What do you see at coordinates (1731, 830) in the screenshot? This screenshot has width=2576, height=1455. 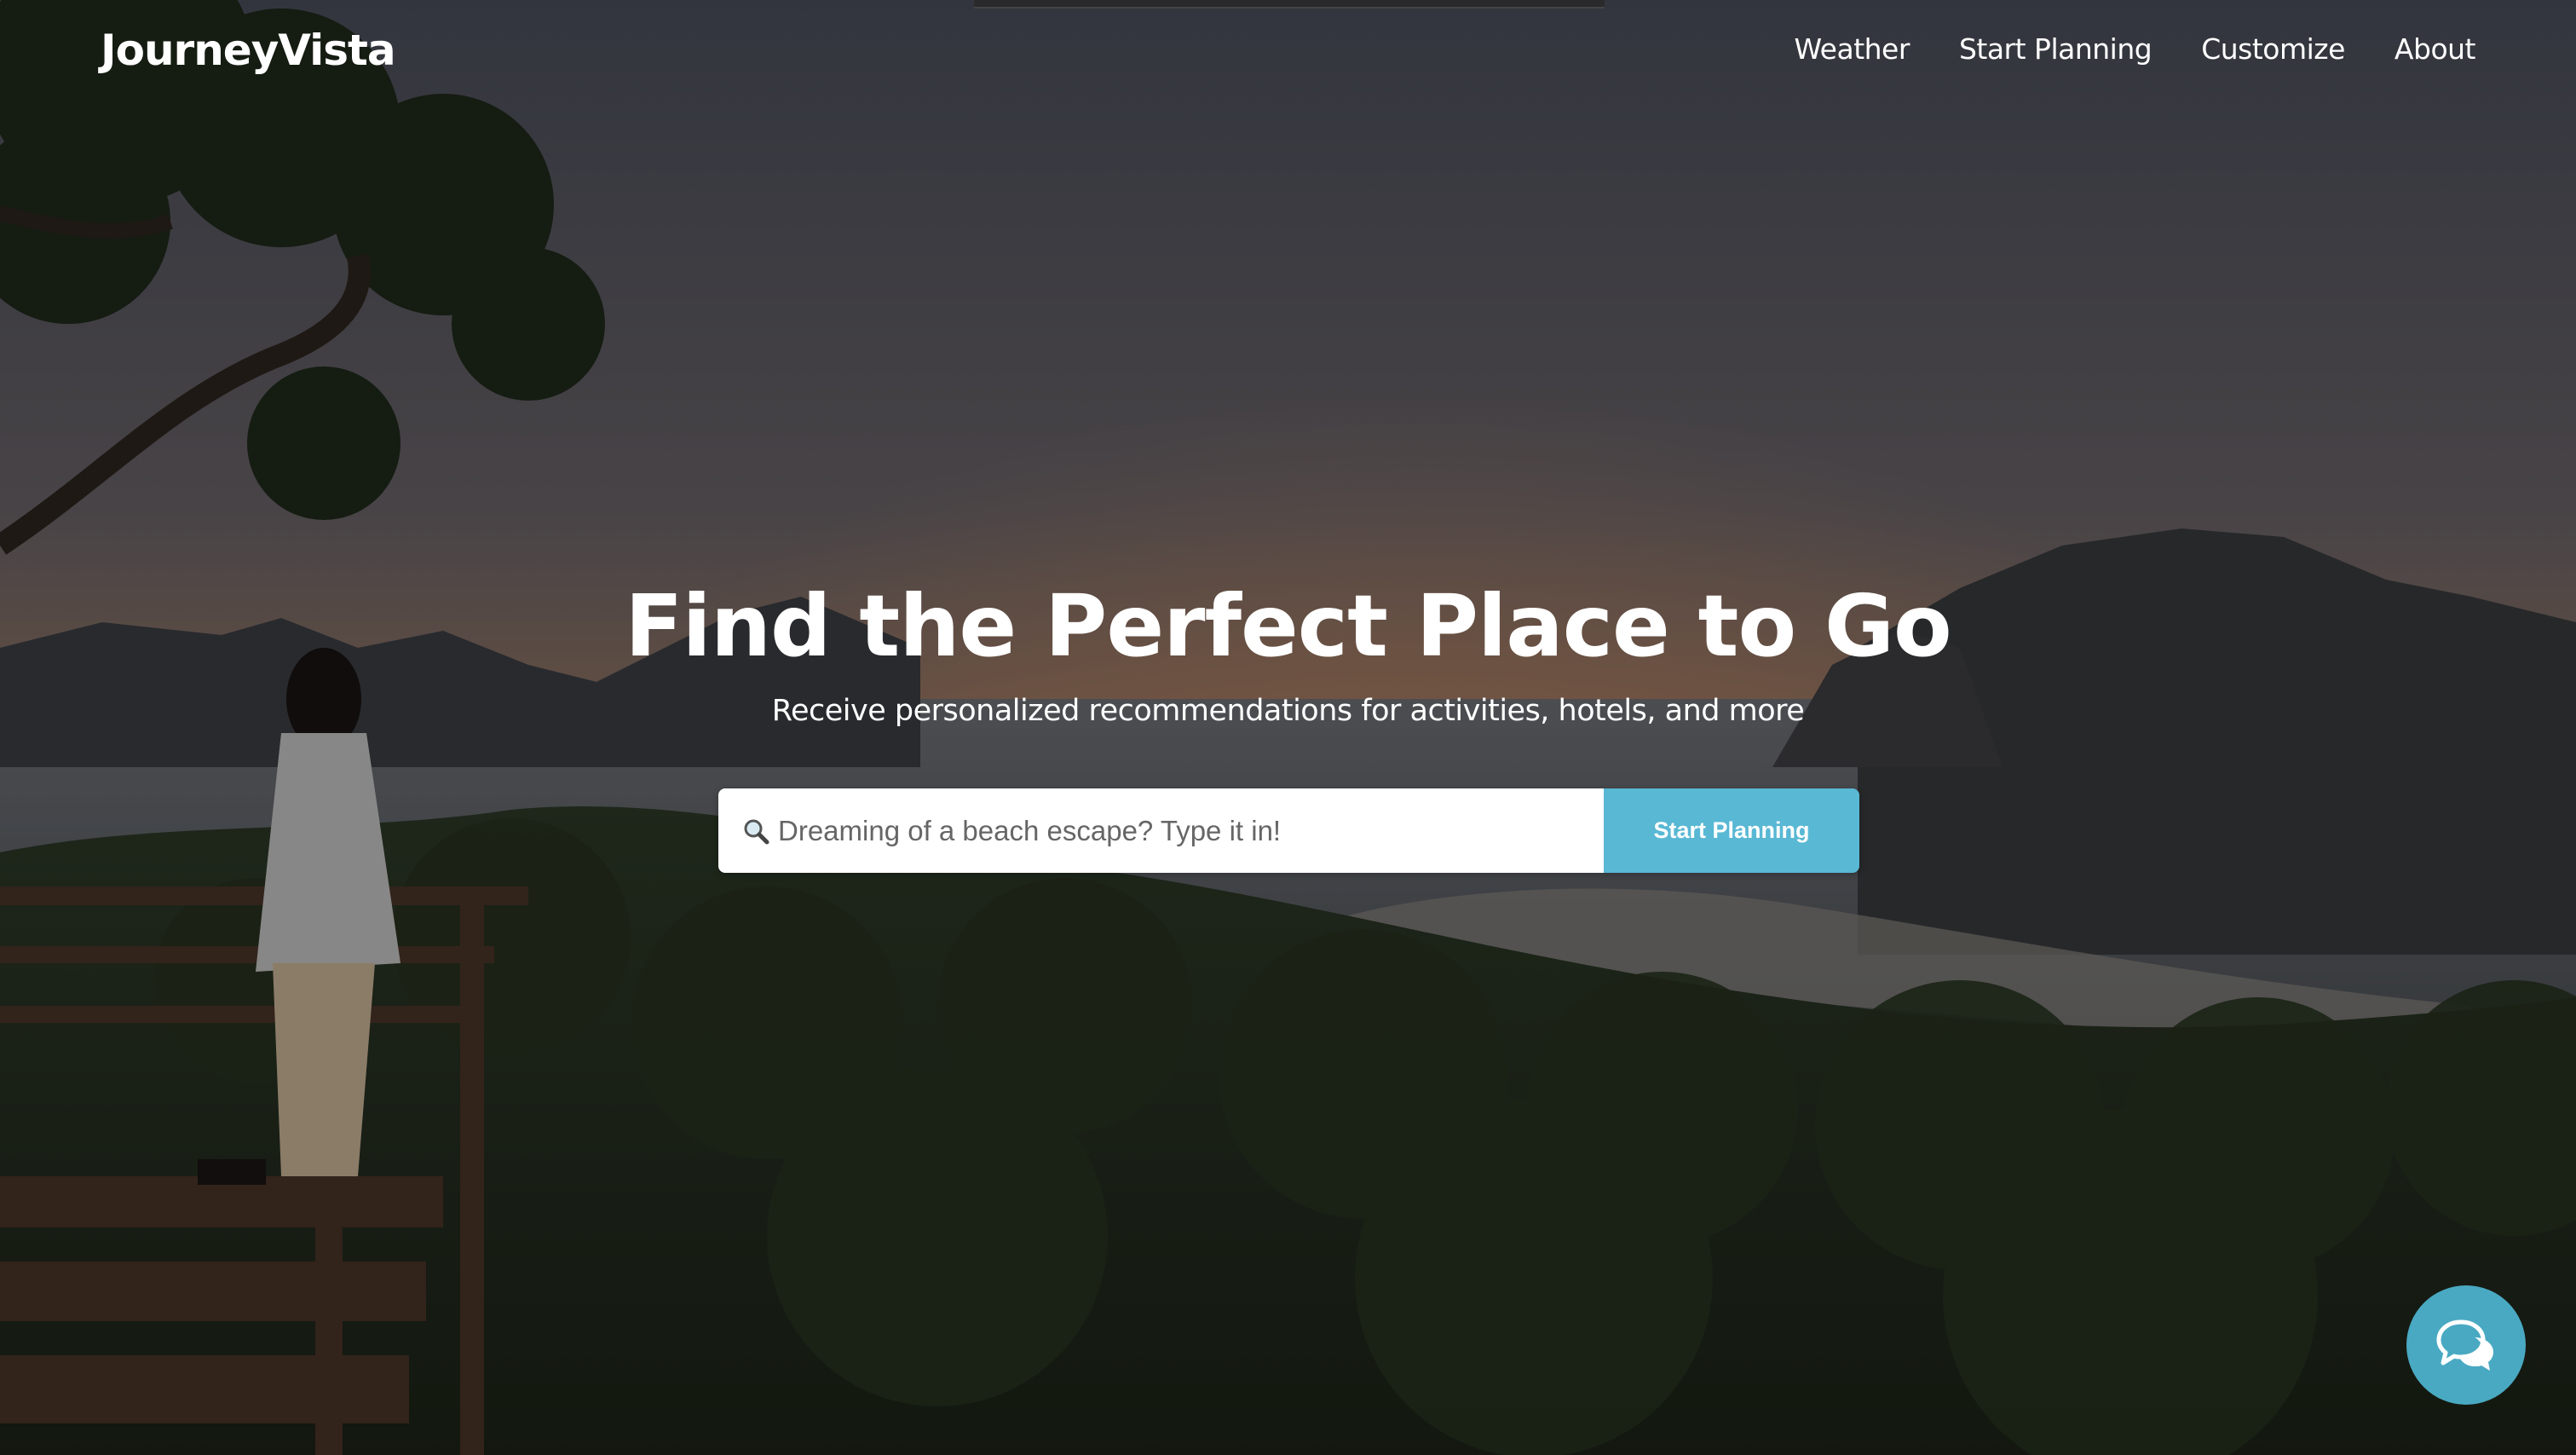 I see `start-planning-button: Start Planning` at bounding box center [1731, 830].